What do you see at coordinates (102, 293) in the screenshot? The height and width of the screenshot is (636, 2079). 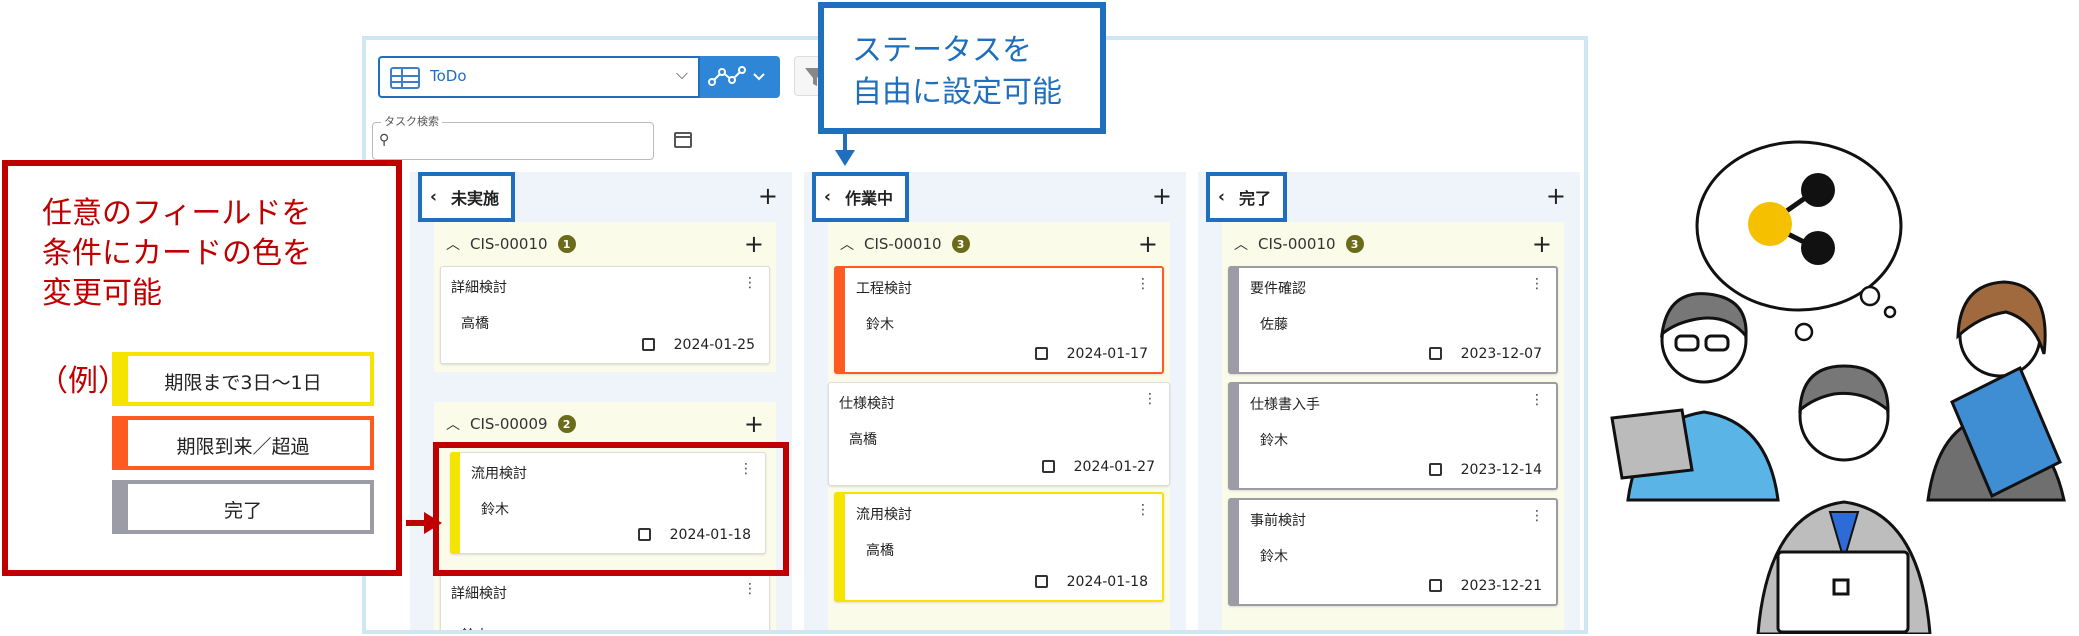 I see `color-callout-line: 変更可能` at bounding box center [102, 293].